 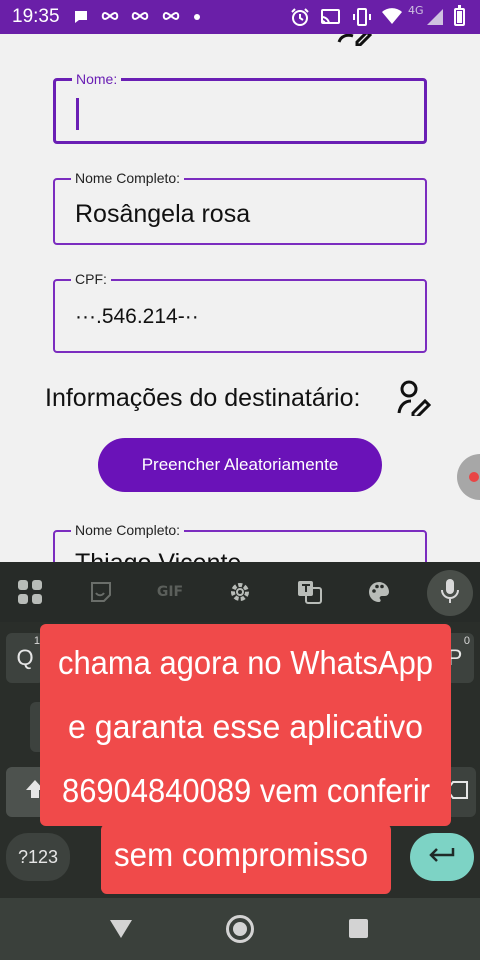 I want to click on keyboard-toolbar: GIF, so click(x=240, y=592).